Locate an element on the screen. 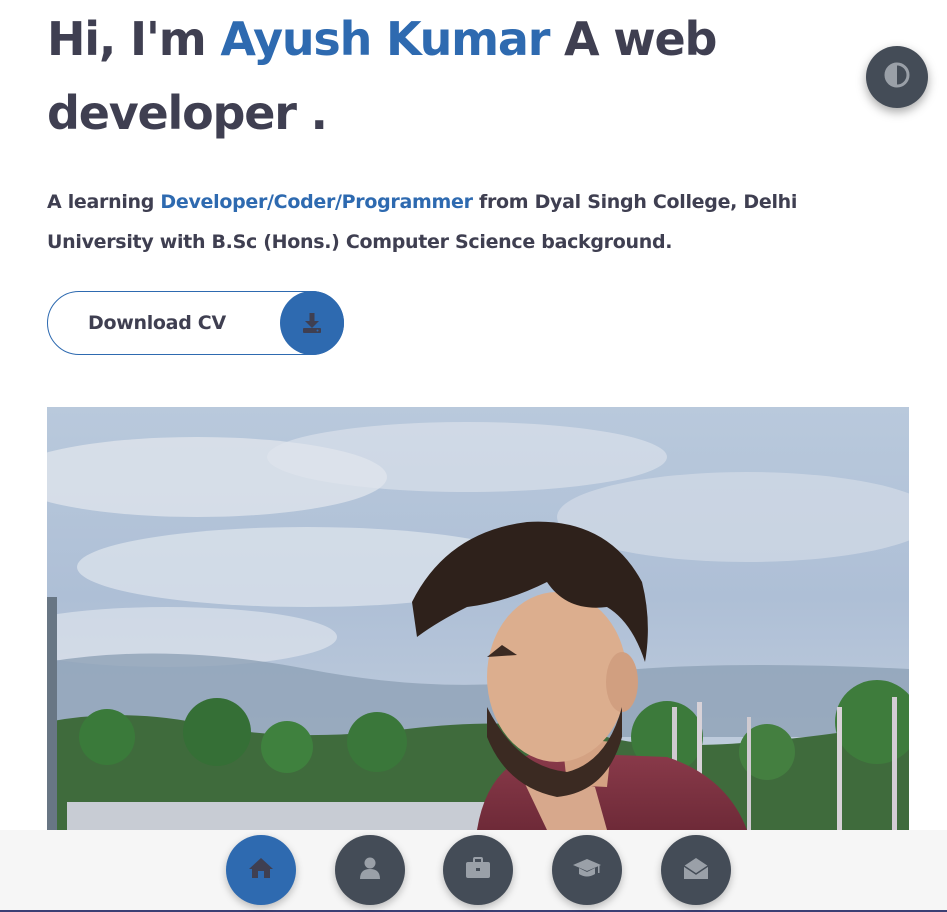  download-cv-label: Download CV is located at coordinates (157, 323).